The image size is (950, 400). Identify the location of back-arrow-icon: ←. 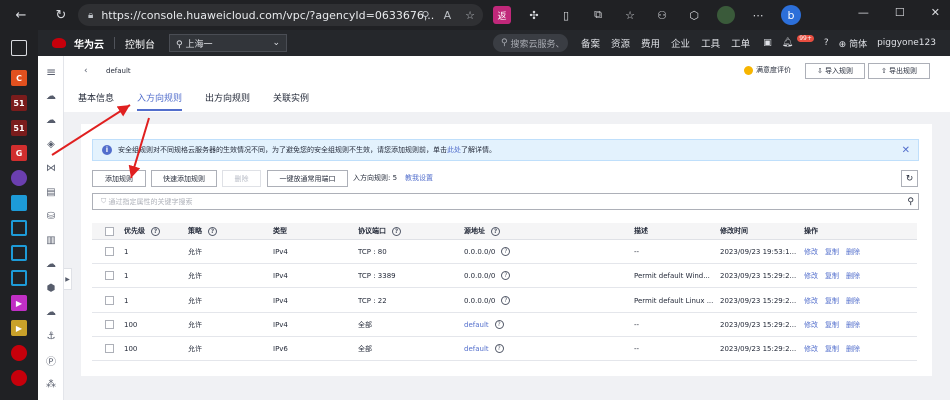
(21, 15).